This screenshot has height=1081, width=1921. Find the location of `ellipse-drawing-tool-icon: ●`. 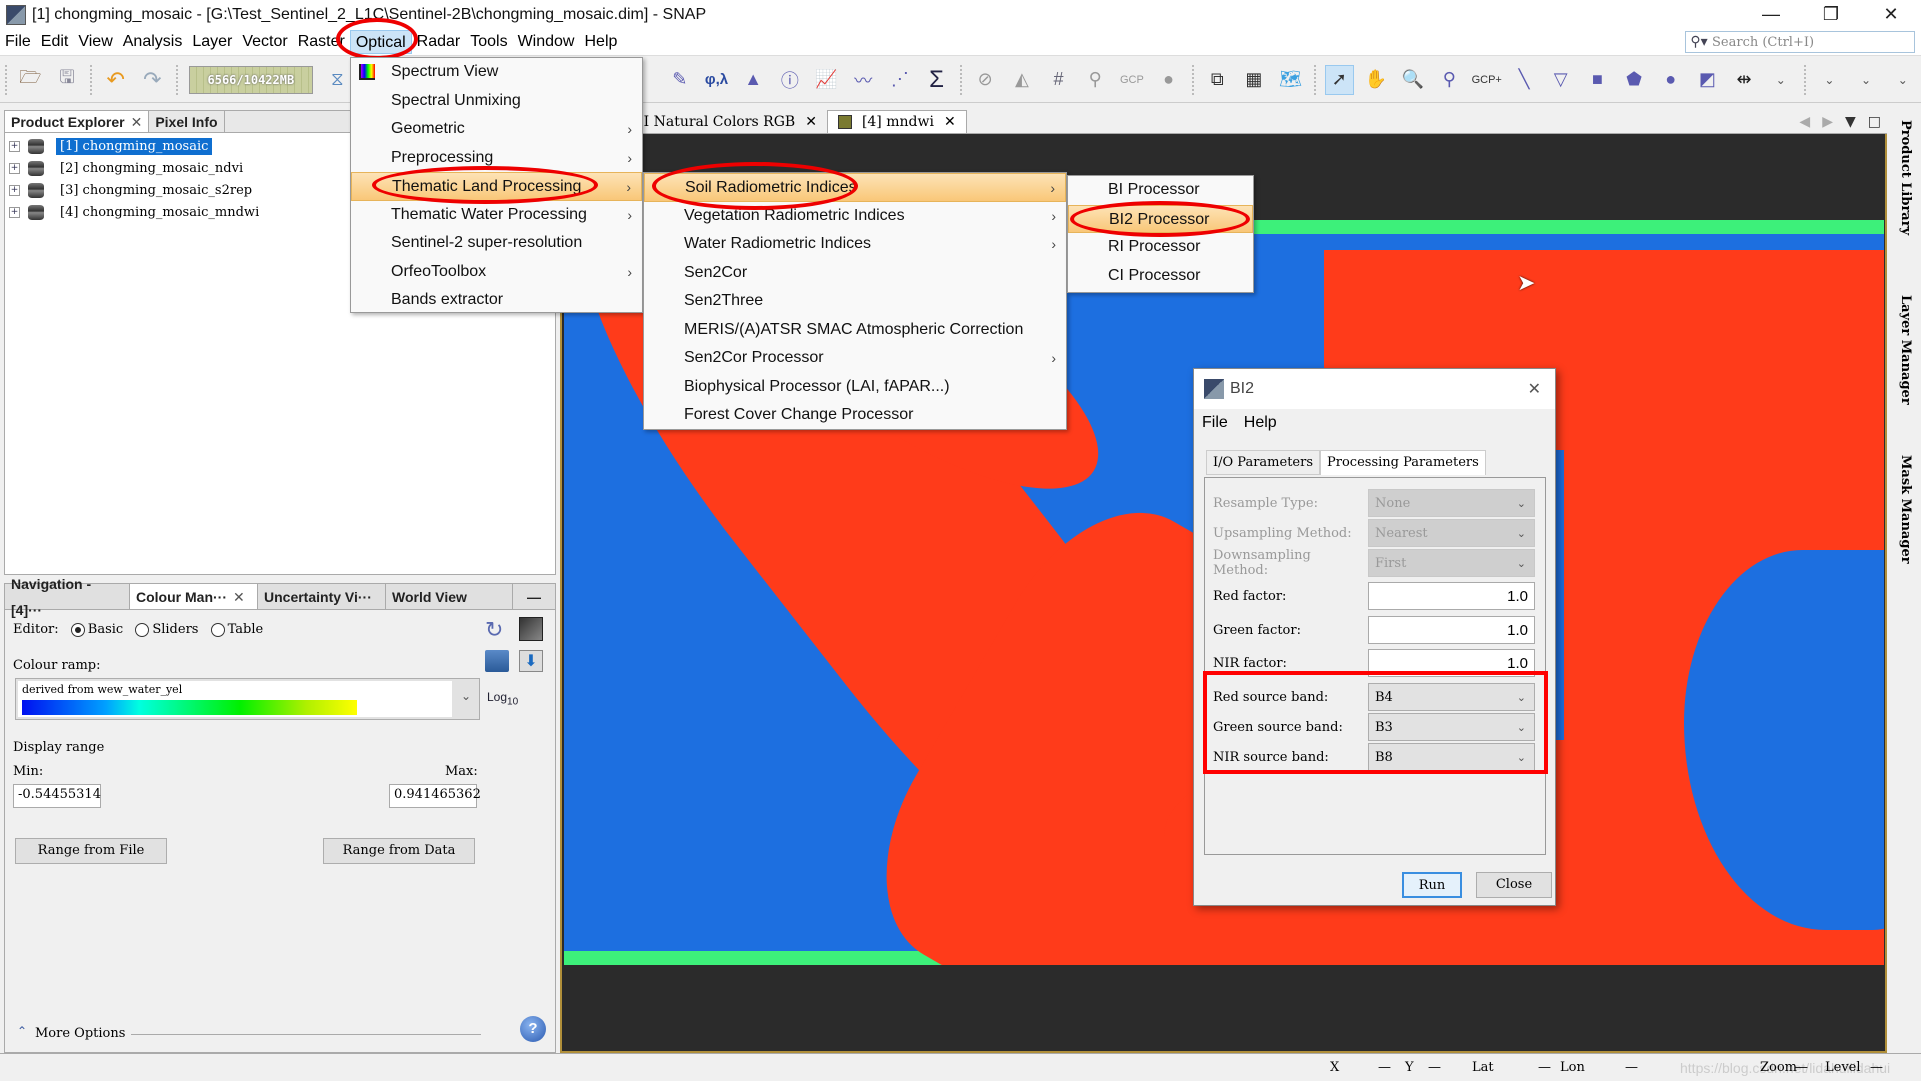

ellipse-drawing-tool-icon: ● is located at coordinates (1670, 80).